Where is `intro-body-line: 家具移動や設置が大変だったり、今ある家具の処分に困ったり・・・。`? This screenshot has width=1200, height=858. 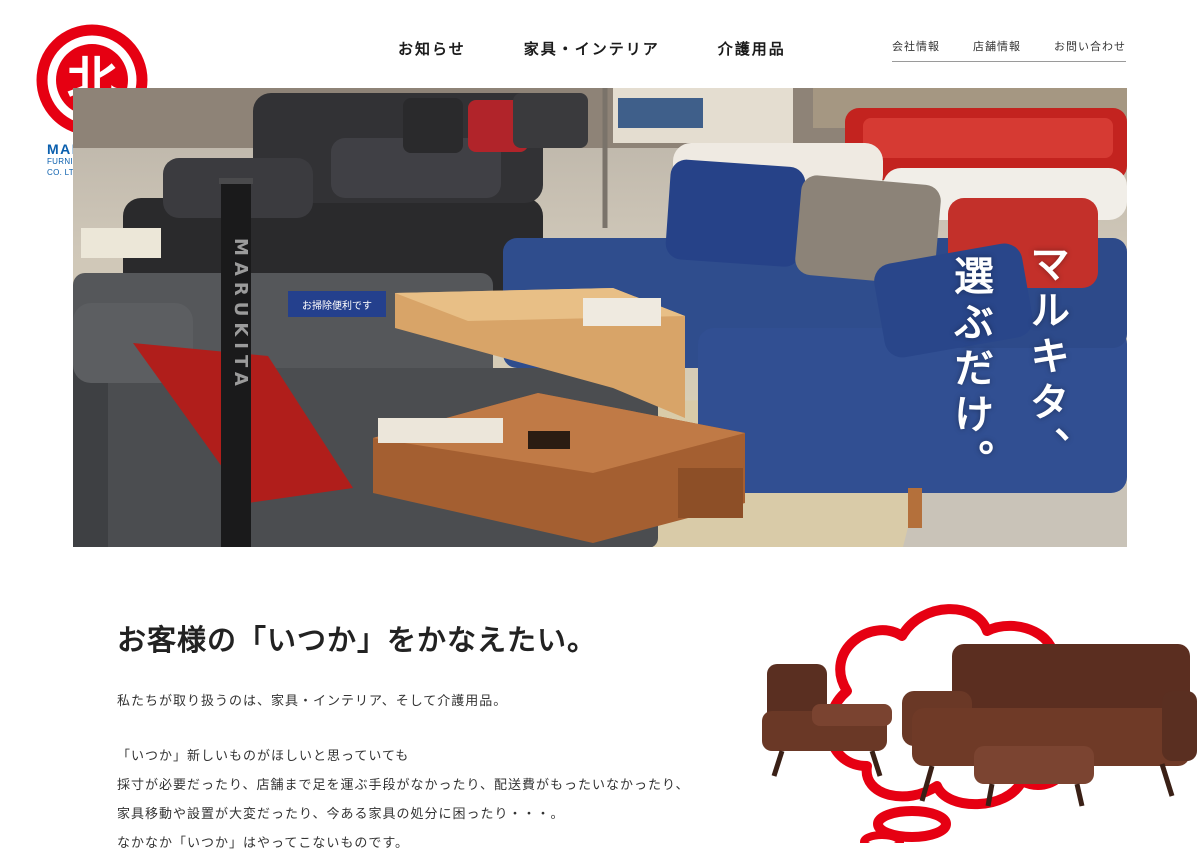
intro-body-line: 家具移動や設置が大変だったり、今ある家具の処分に困ったり・・・。 is located at coordinates (341, 814).